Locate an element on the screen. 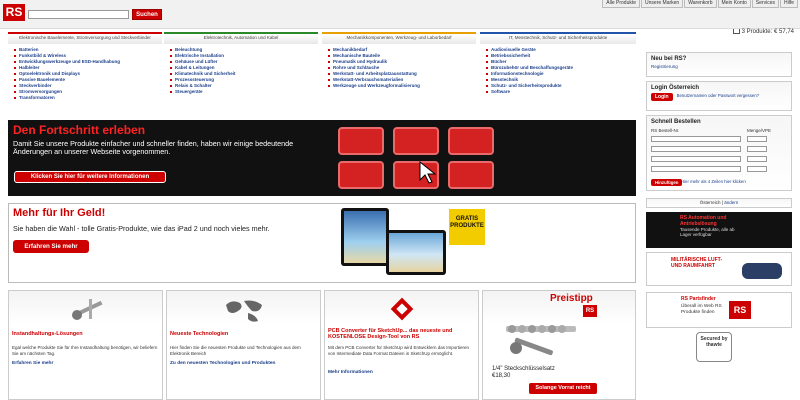  box-title: Instandhaltungs-Lösungen is located at coordinates (47, 334).